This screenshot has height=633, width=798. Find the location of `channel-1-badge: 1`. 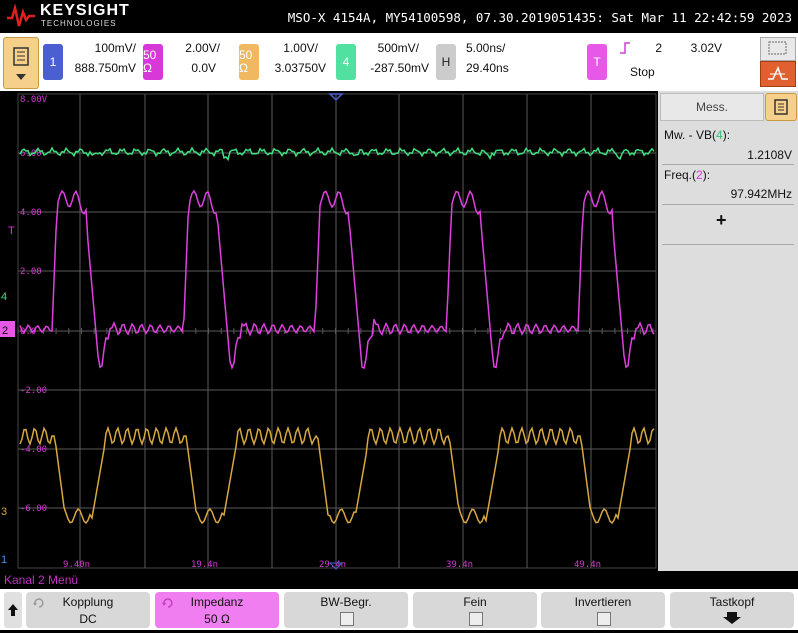

channel-1-badge: 1 is located at coordinates (53, 62).